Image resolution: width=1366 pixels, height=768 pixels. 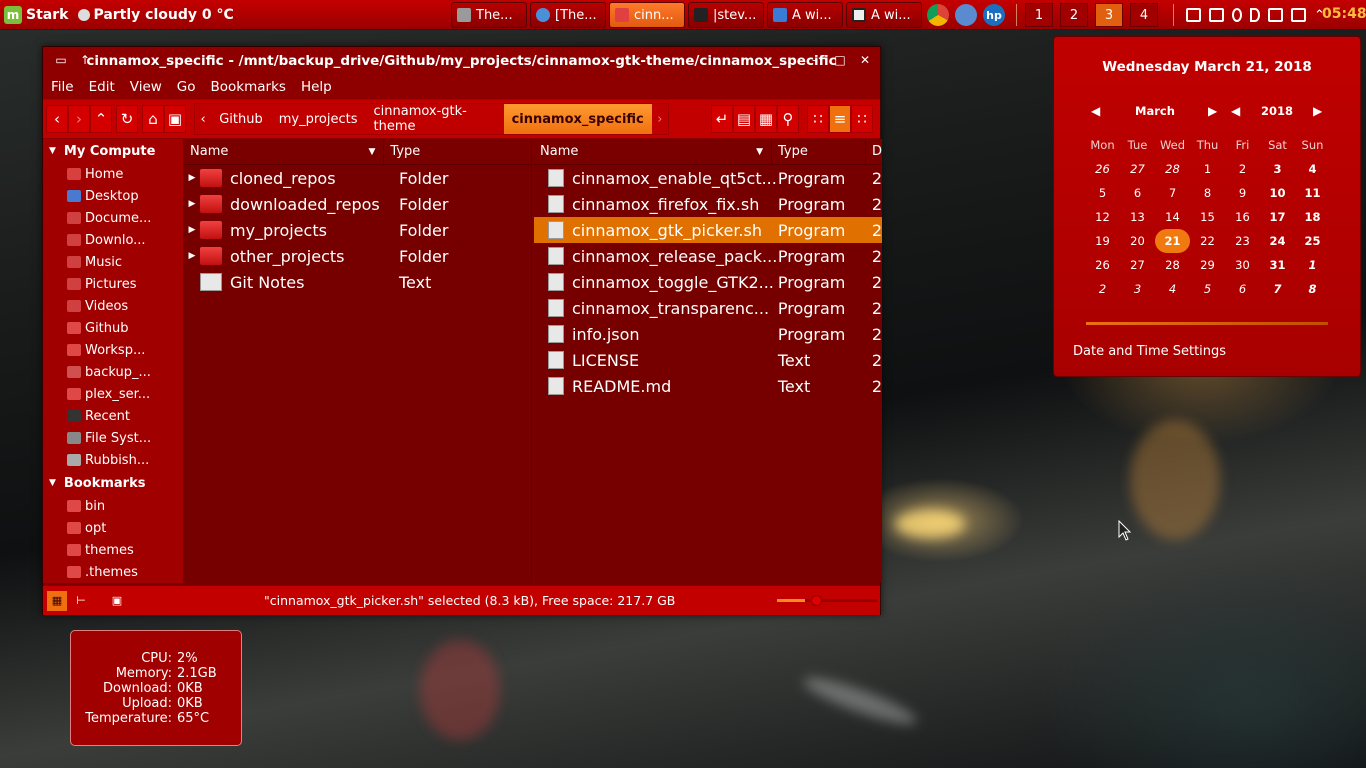 What do you see at coordinates (1172, 193) in the screenshot?
I see `calendar-day: 7` at bounding box center [1172, 193].